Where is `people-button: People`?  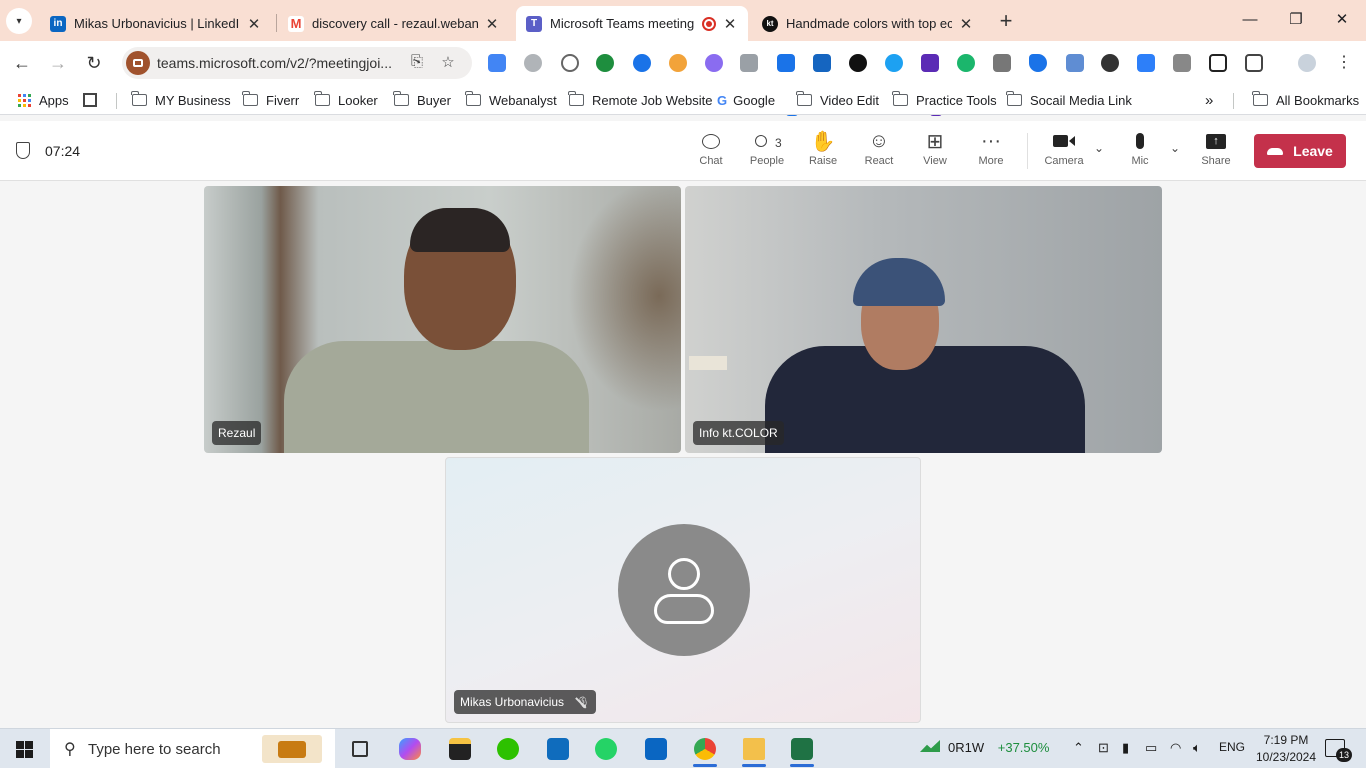
people-button: People is located at coordinates (767, 152).